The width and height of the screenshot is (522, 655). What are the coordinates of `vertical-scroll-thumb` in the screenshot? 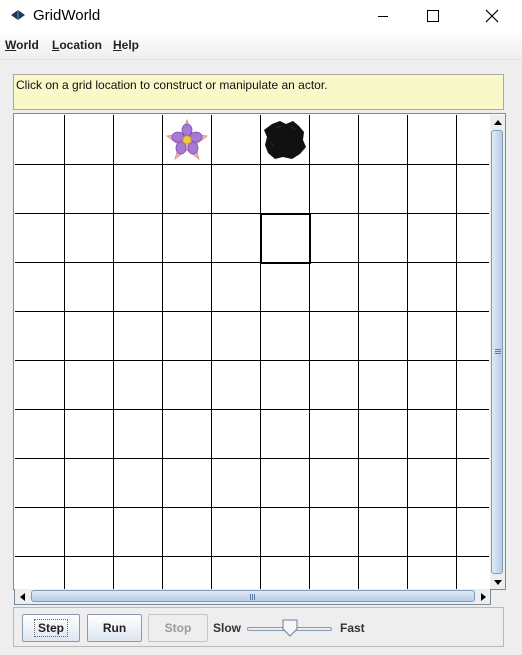 It's located at (497, 352).